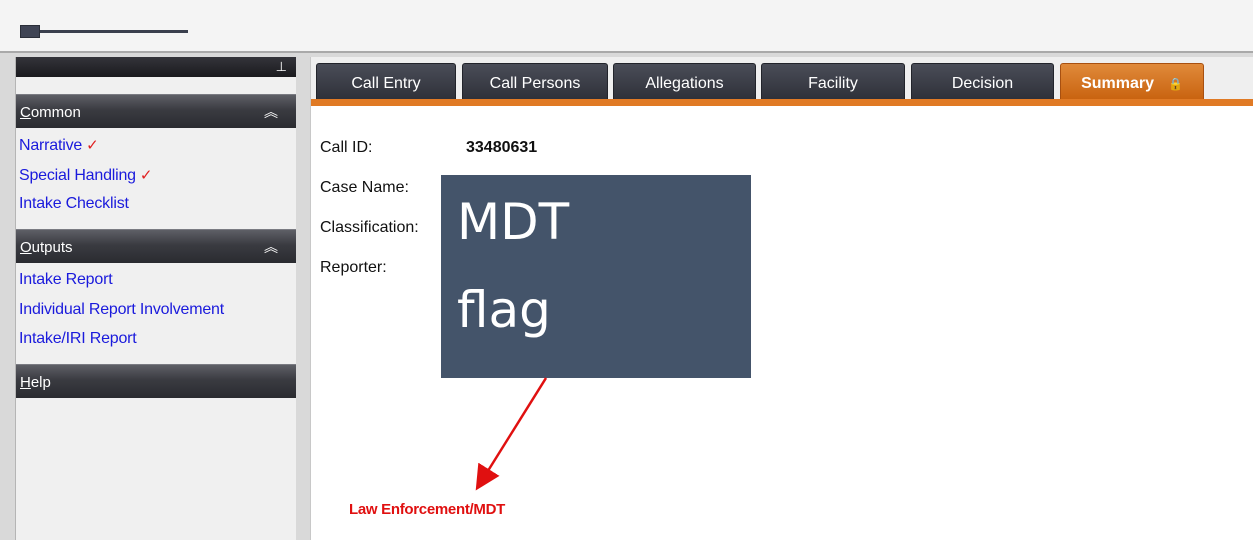  I want to click on section-title-help: Help, so click(35, 382).